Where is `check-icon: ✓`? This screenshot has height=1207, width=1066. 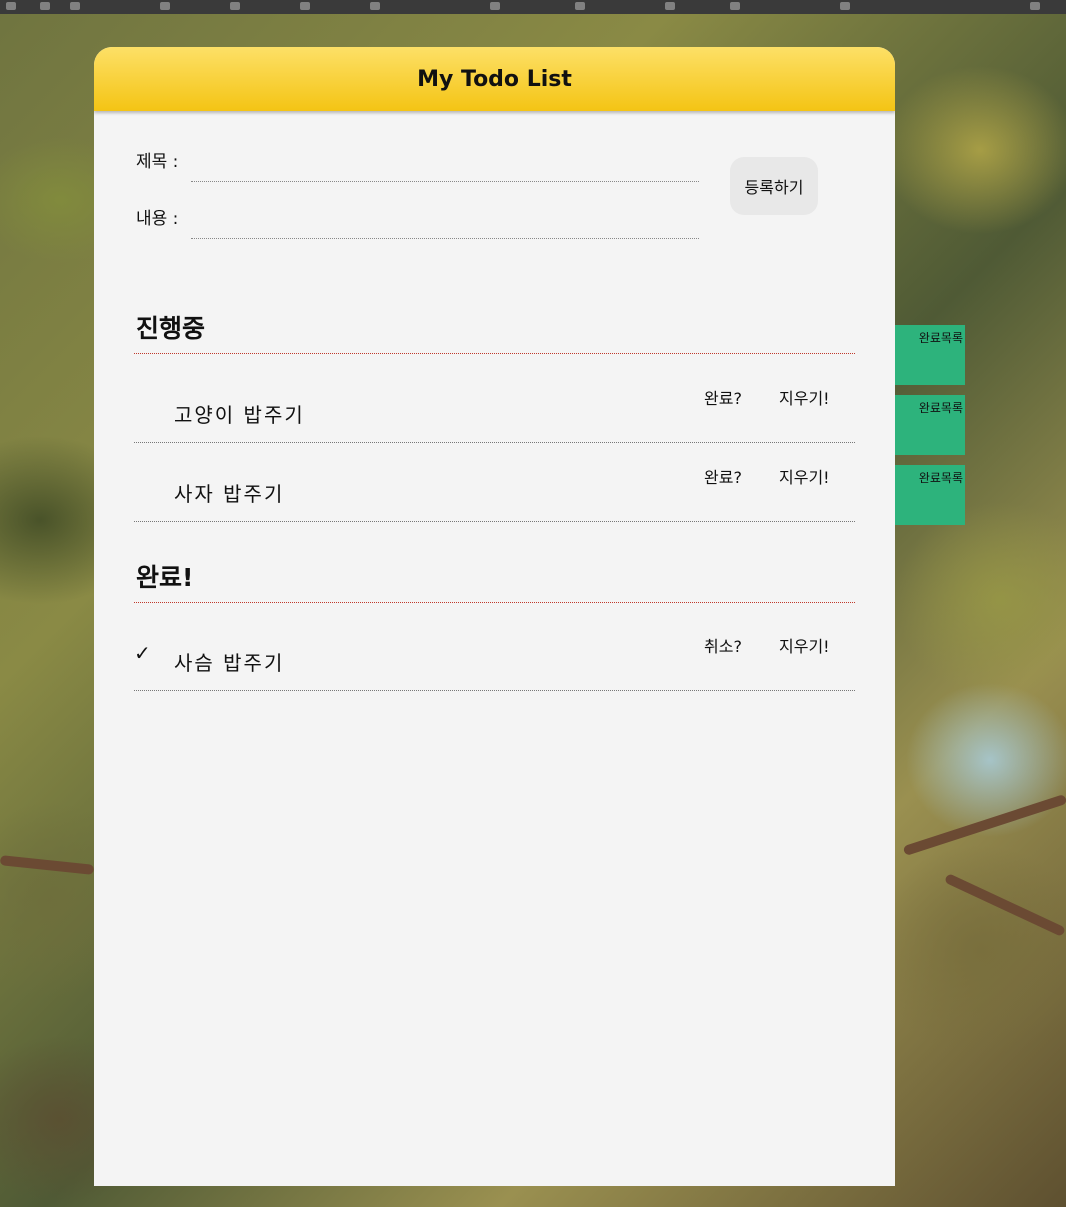 check-icon: ✓ is located at coordinates (142, 653).